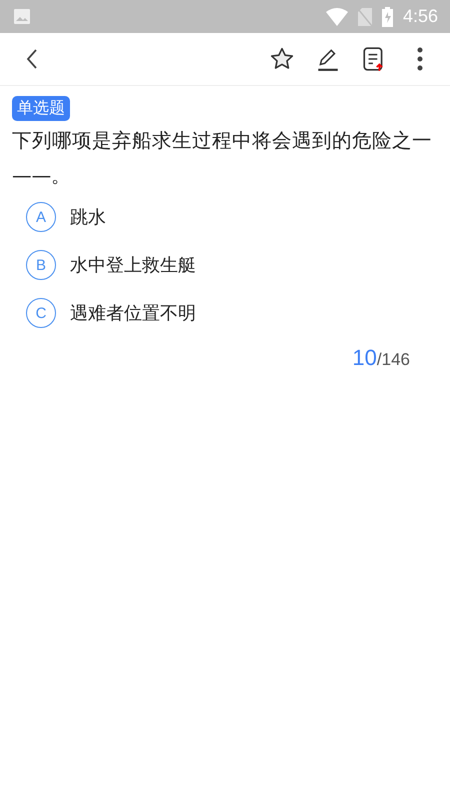 Image resolution: width=450 pixels, height=800 pixels. I want to click on current-number: 10, so click(364, 358).